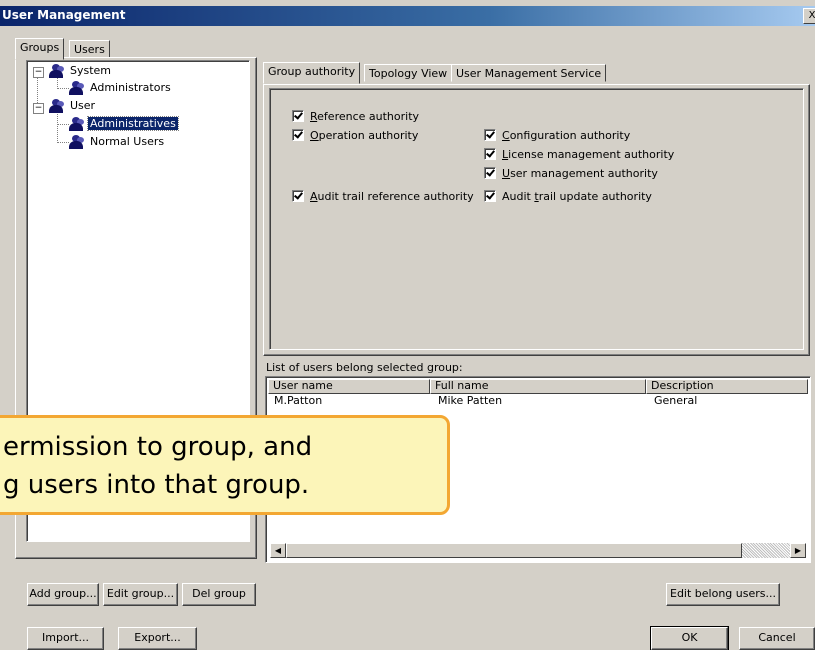 The image size is (815, 650). I want to click on audit-trail-reference-authority-checkbox: Audit trail reference authority, so click(383, 196).